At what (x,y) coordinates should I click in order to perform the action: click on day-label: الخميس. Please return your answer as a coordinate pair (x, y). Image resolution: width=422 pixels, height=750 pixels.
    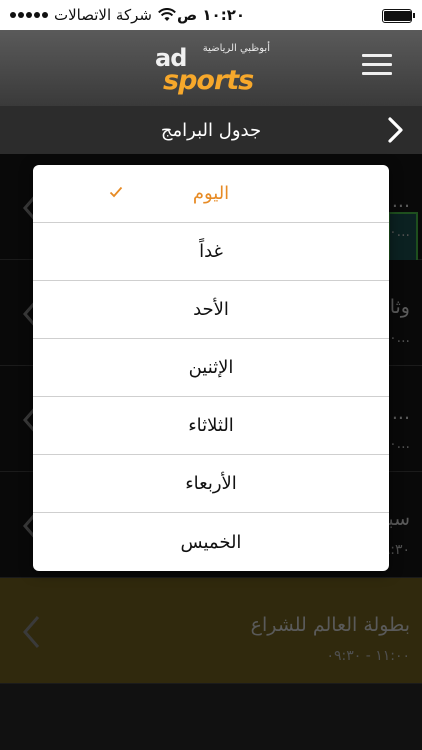
    Looking at the image, I should click on (211, 542).